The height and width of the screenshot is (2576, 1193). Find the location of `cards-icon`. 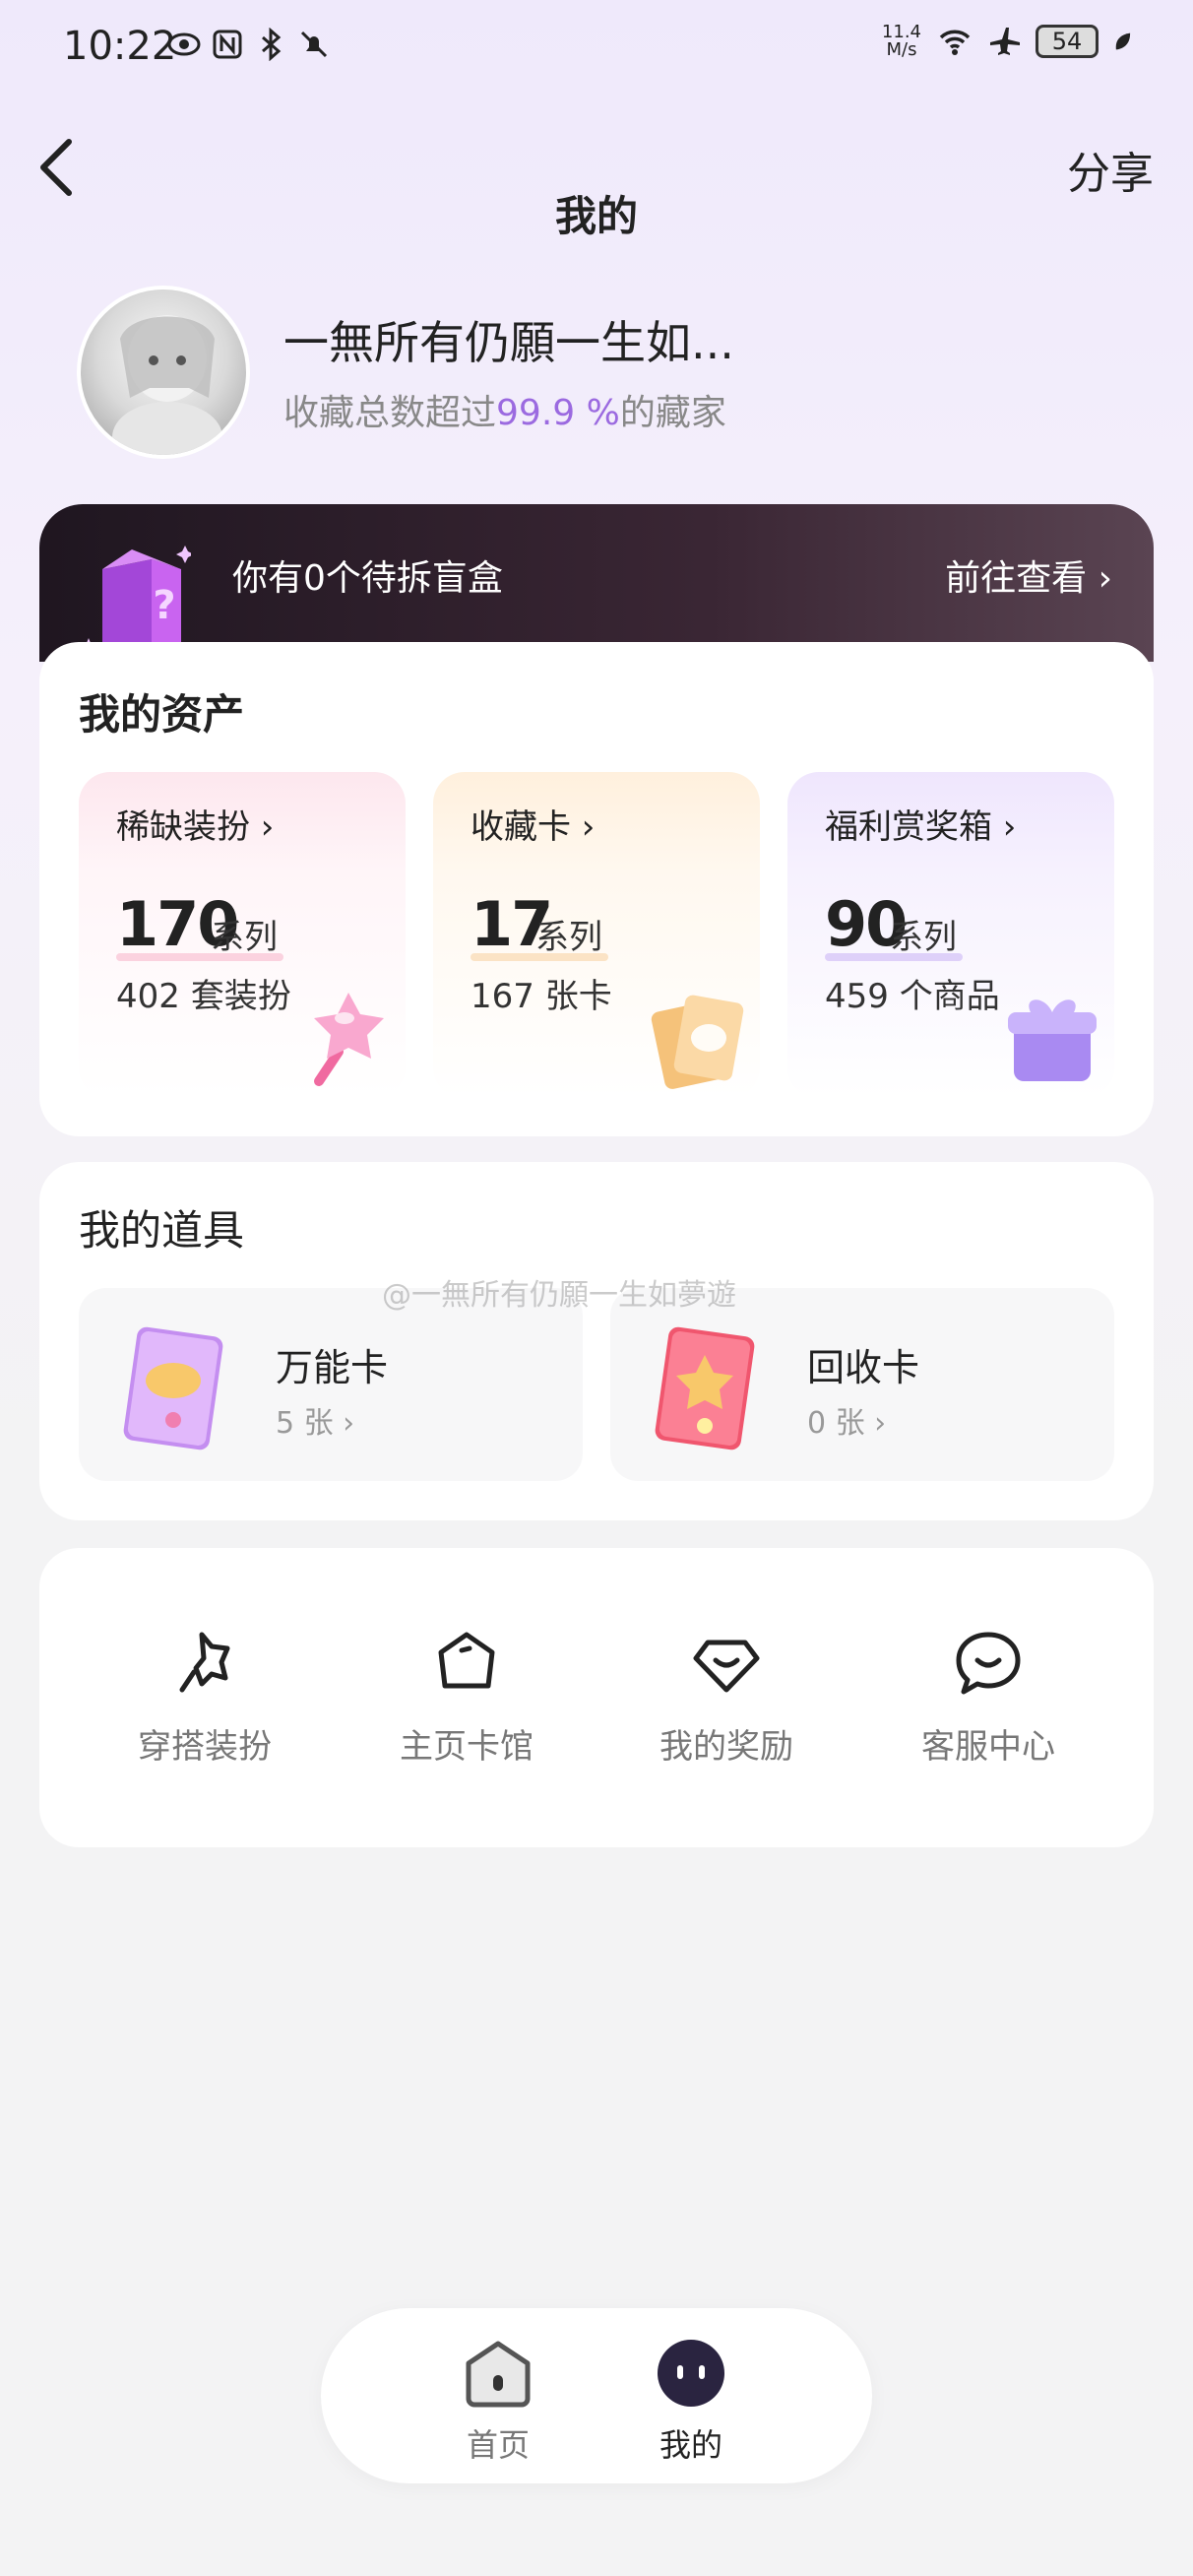

cards-icon is located at coordinates (697, 1042).